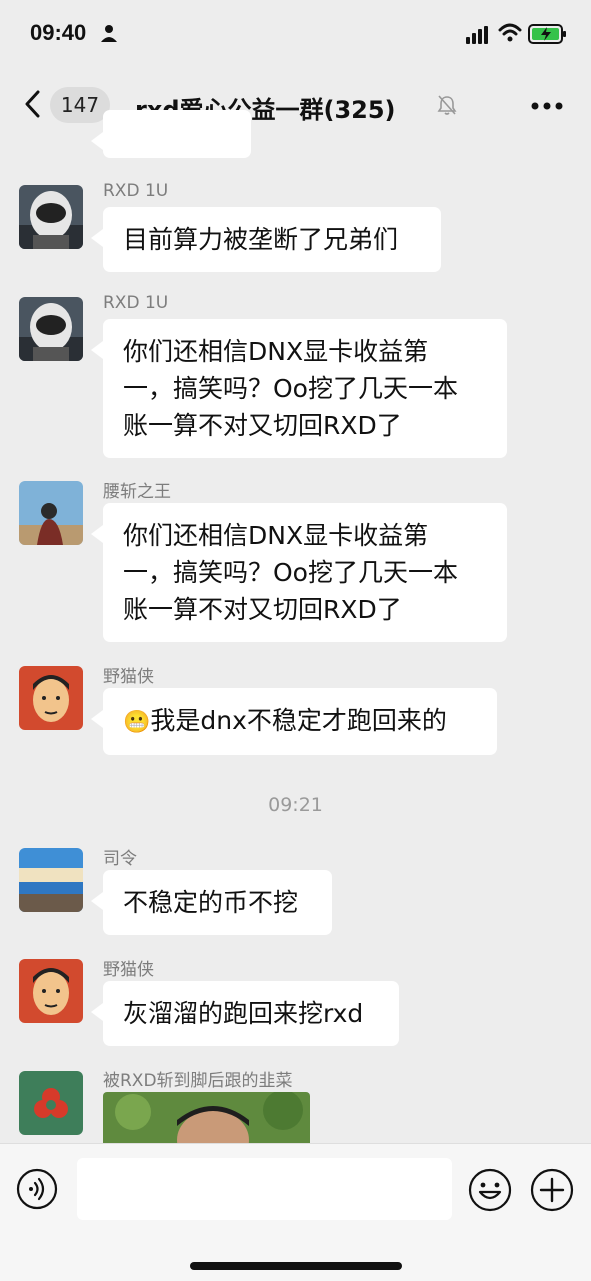 This screenshot has height=1281, width=591. Describe the element at coordinates (58, 32) in the screenshot. I see `status-time: 09:40` at that location.